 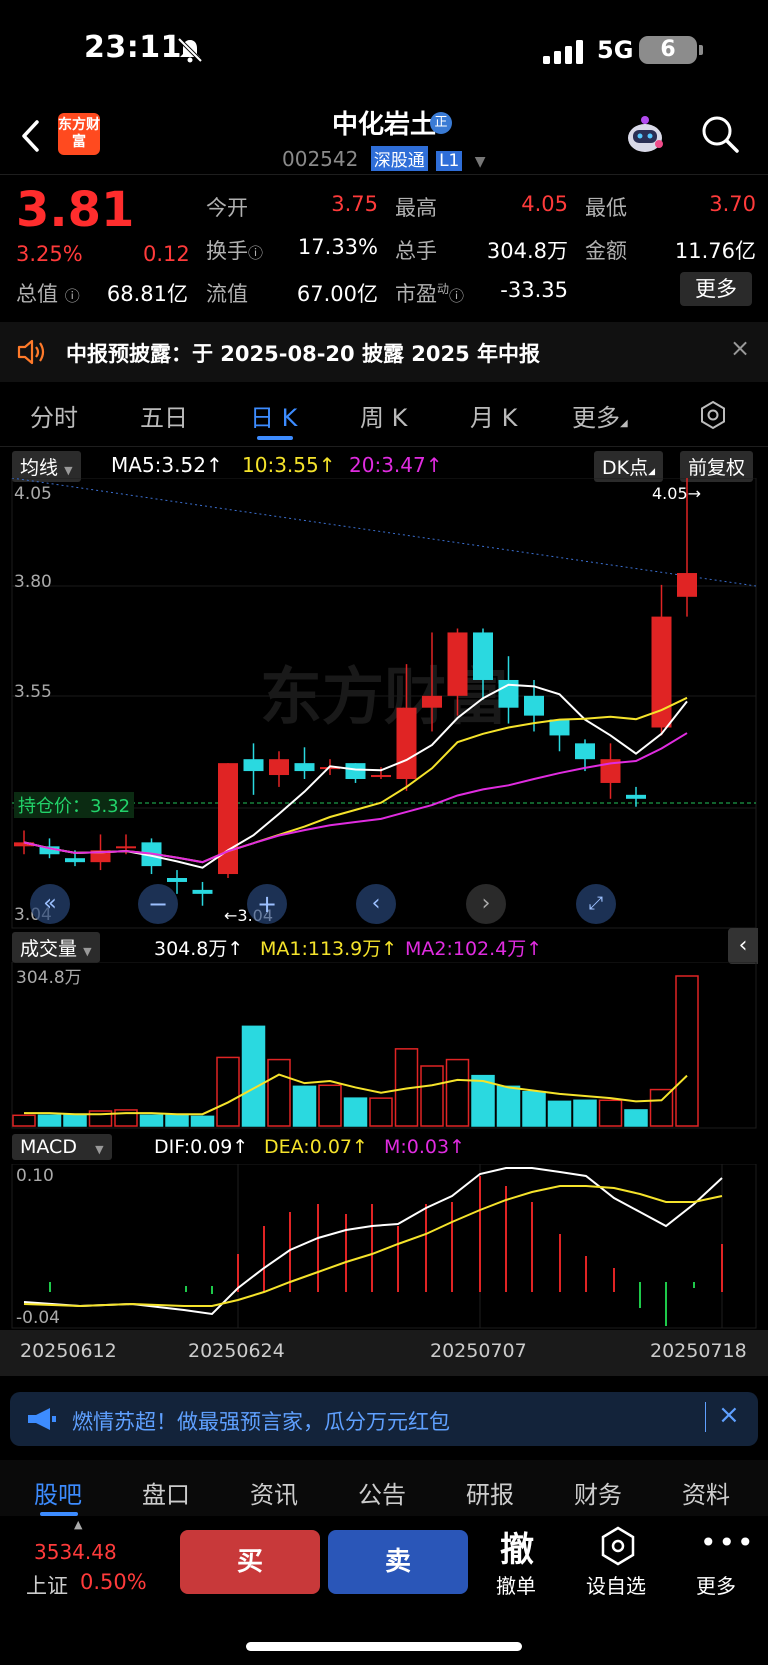 I want to click on robot-assistant-icon, so click(x=645, y=135).